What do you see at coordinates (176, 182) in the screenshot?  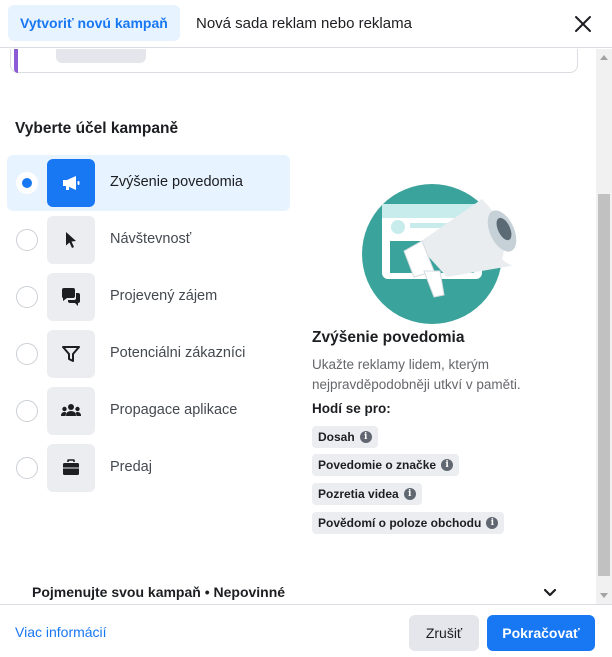 I see `objective-label: Zvýšenie povedomia` at bounding box center [176, 182].